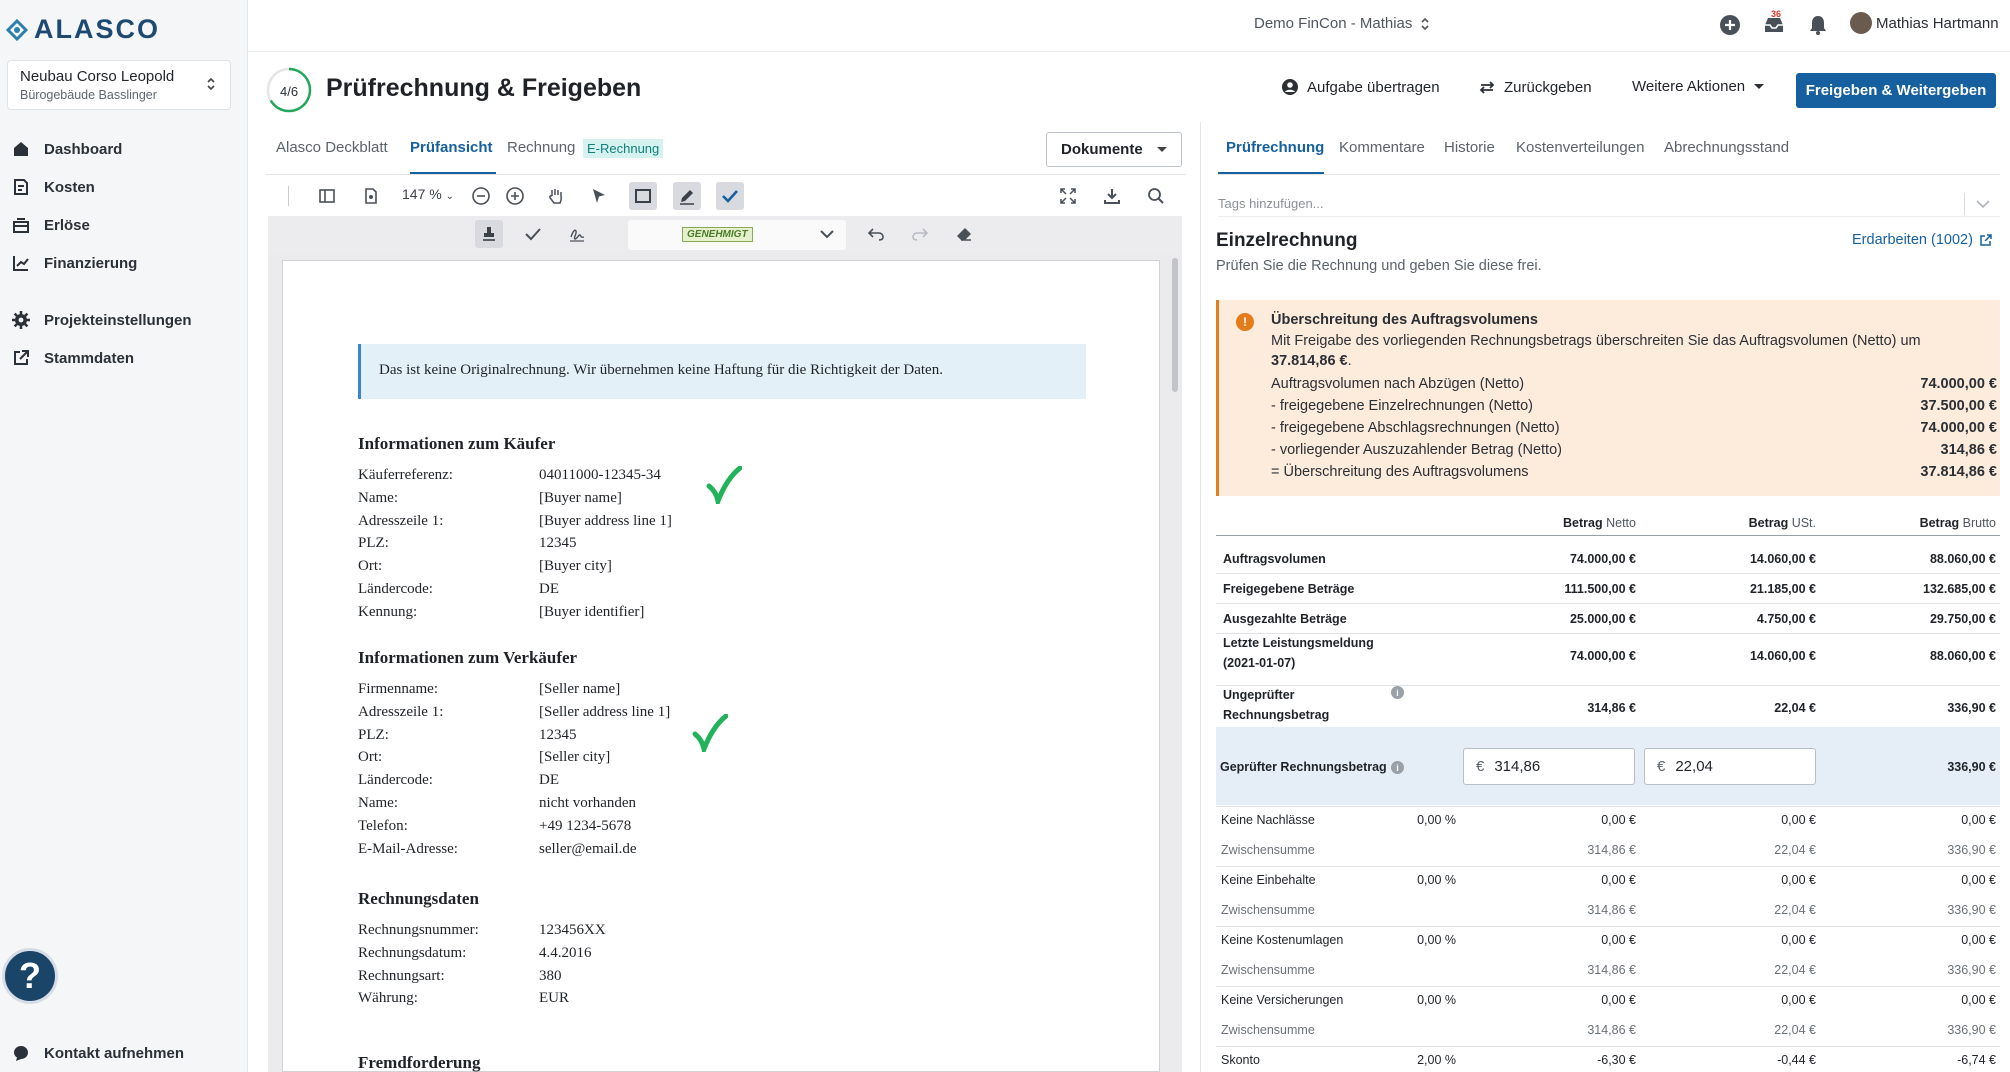 This screenshot has height=1072, width=2010. What do you see at coordinates (371, 196) in the screenshot?
I see `page-icon` at bounding box center [371, 196].